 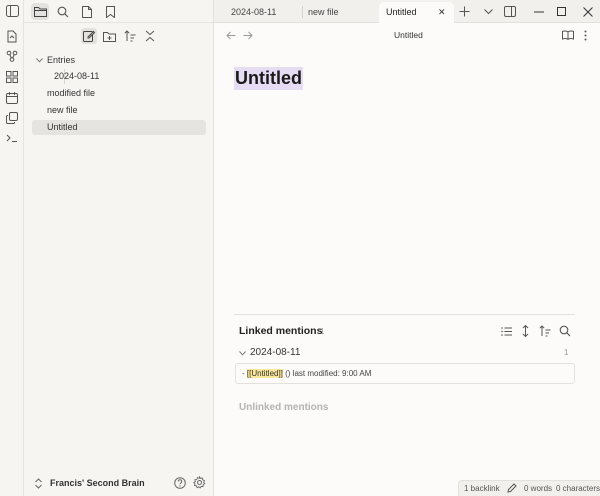 I want to click on settings-gear-icon, so click(x=199, y=482).